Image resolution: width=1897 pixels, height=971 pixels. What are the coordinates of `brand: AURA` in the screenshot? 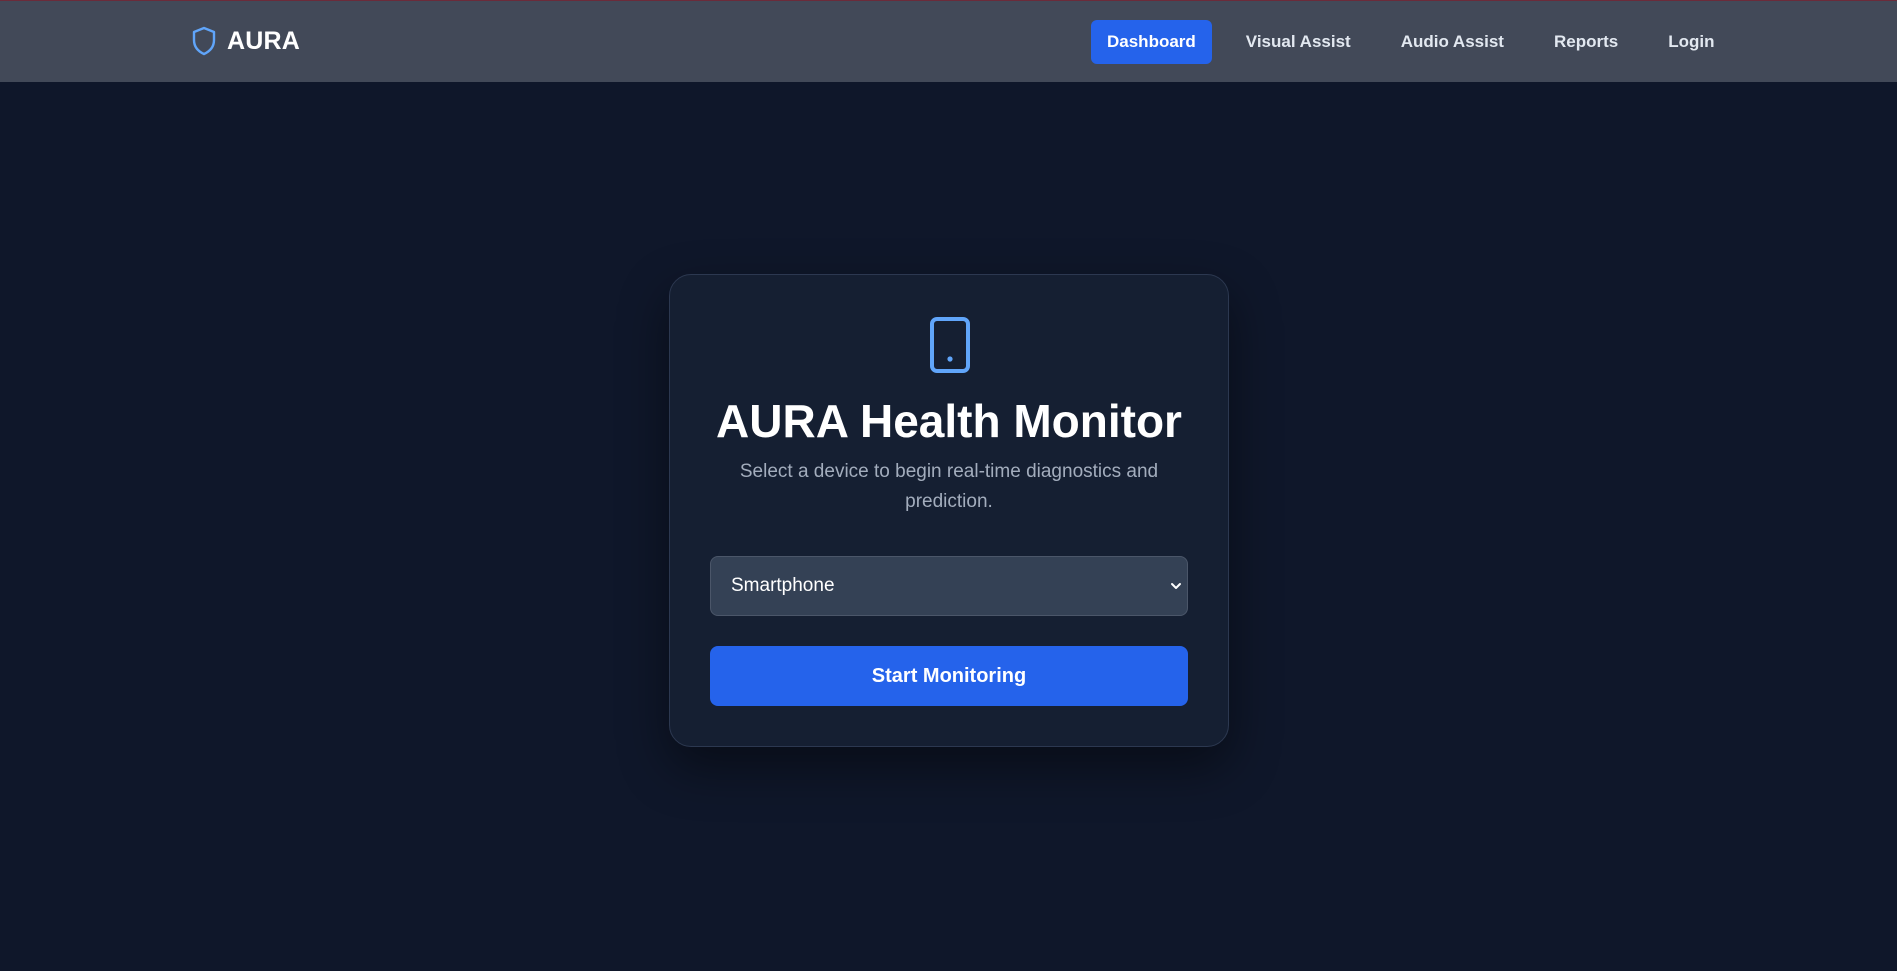 It's located at (245, 41).